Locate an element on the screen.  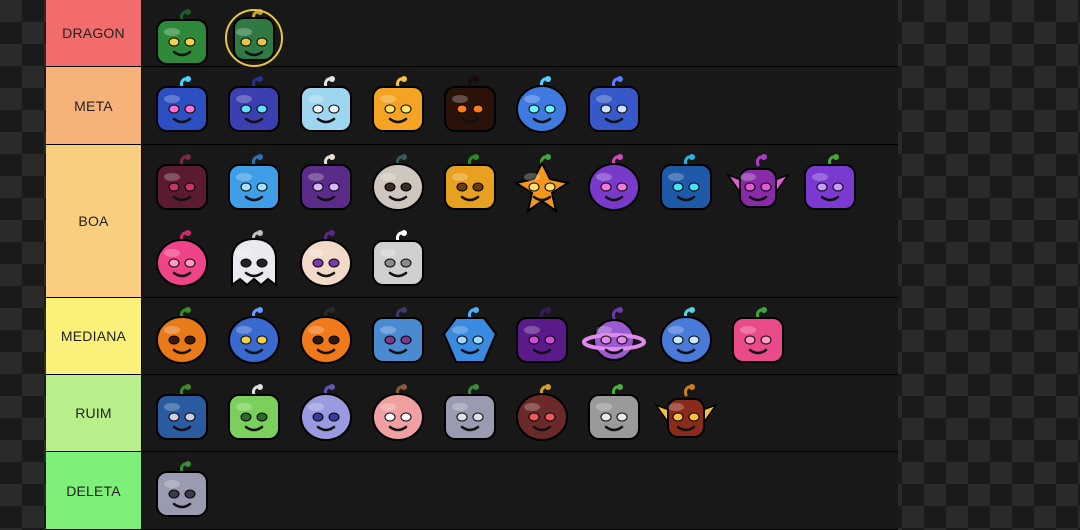
chop-fruit-icon is located at coordinates (470, 413).